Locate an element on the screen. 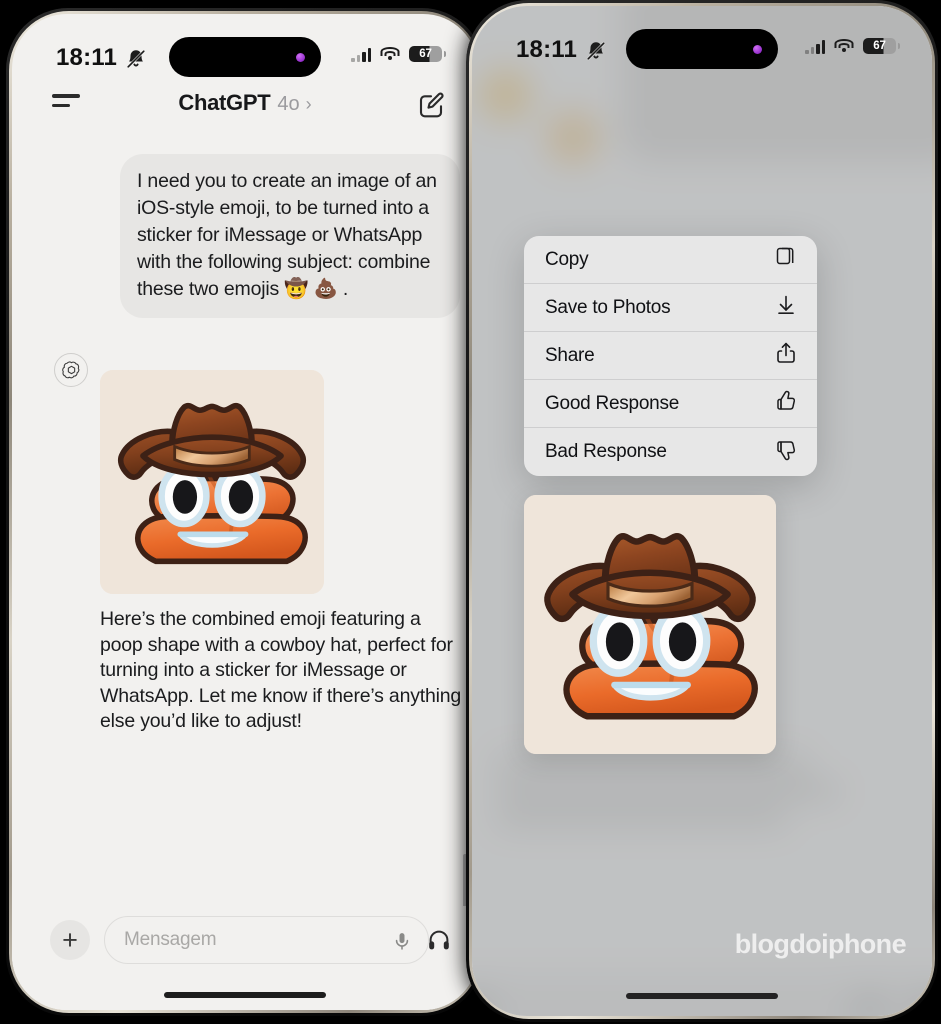 Image resolution: width=941 pixels, height=1024 pixels. page-title: ChatGPT 4o › is located at coordinates (244, 103).